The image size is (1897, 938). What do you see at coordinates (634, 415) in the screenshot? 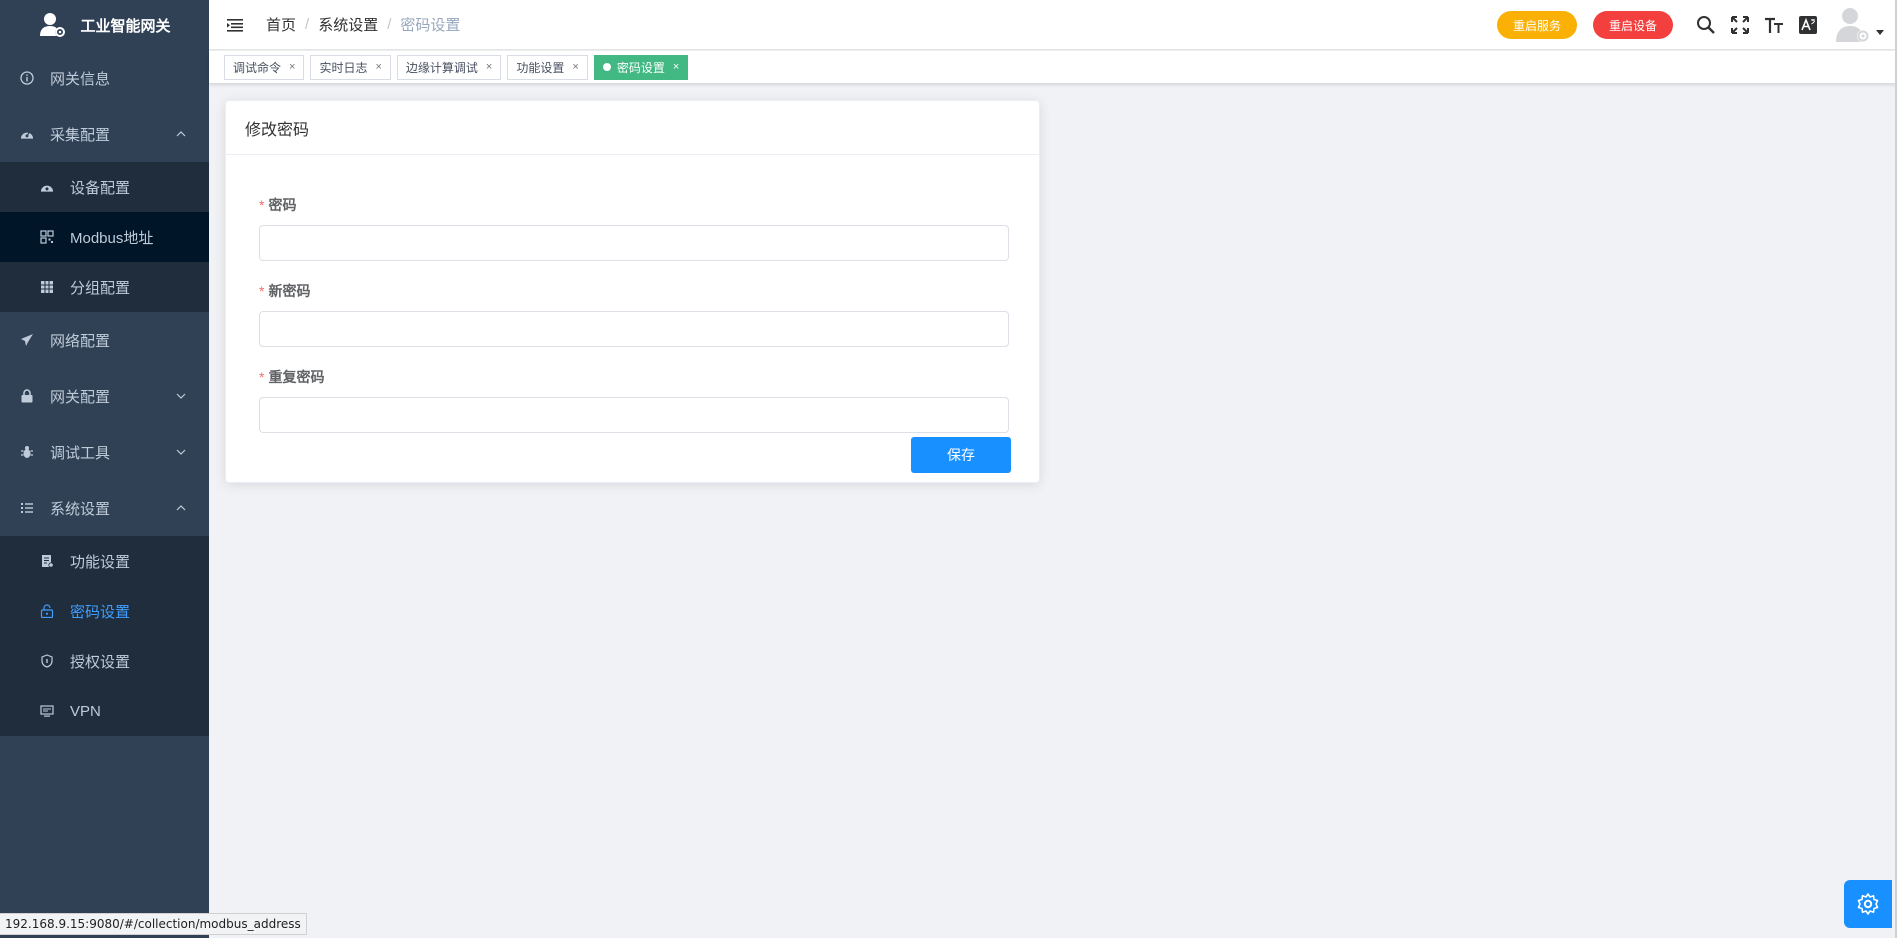
I see `repeat-password-input` at bounding box center [634, 415].